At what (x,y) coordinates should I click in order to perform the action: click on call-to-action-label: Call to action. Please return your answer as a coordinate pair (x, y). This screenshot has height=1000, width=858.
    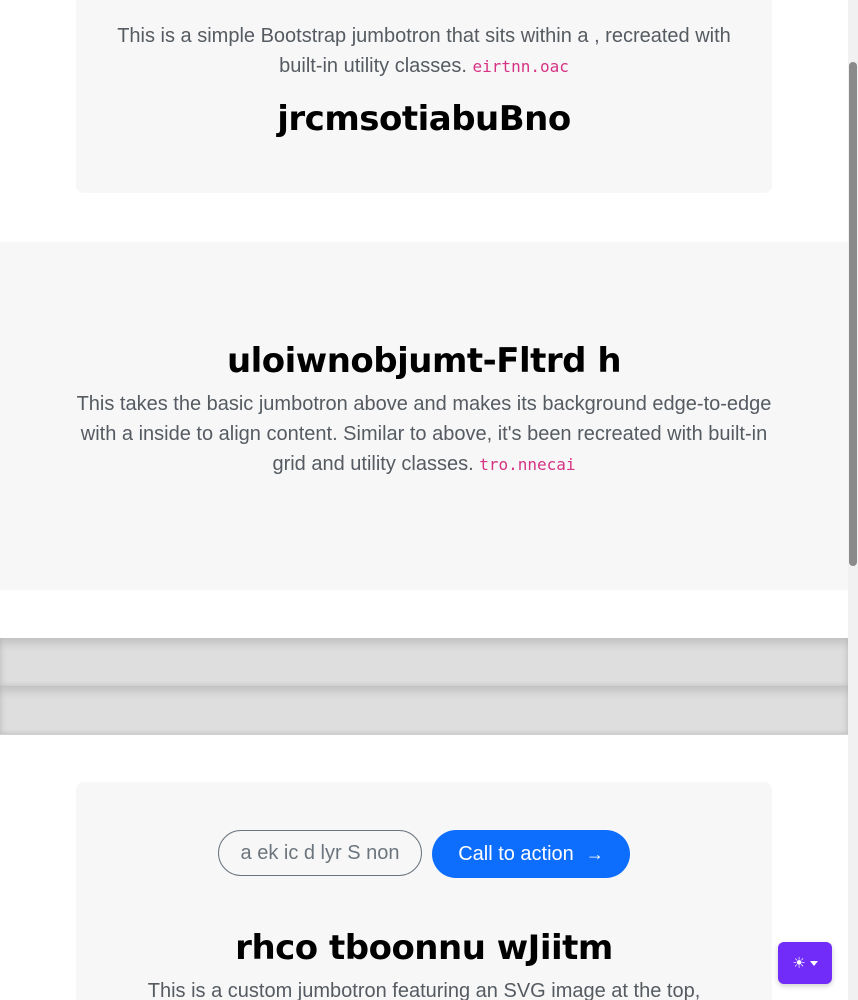
    Looking at the image, I should click on (516, 854).